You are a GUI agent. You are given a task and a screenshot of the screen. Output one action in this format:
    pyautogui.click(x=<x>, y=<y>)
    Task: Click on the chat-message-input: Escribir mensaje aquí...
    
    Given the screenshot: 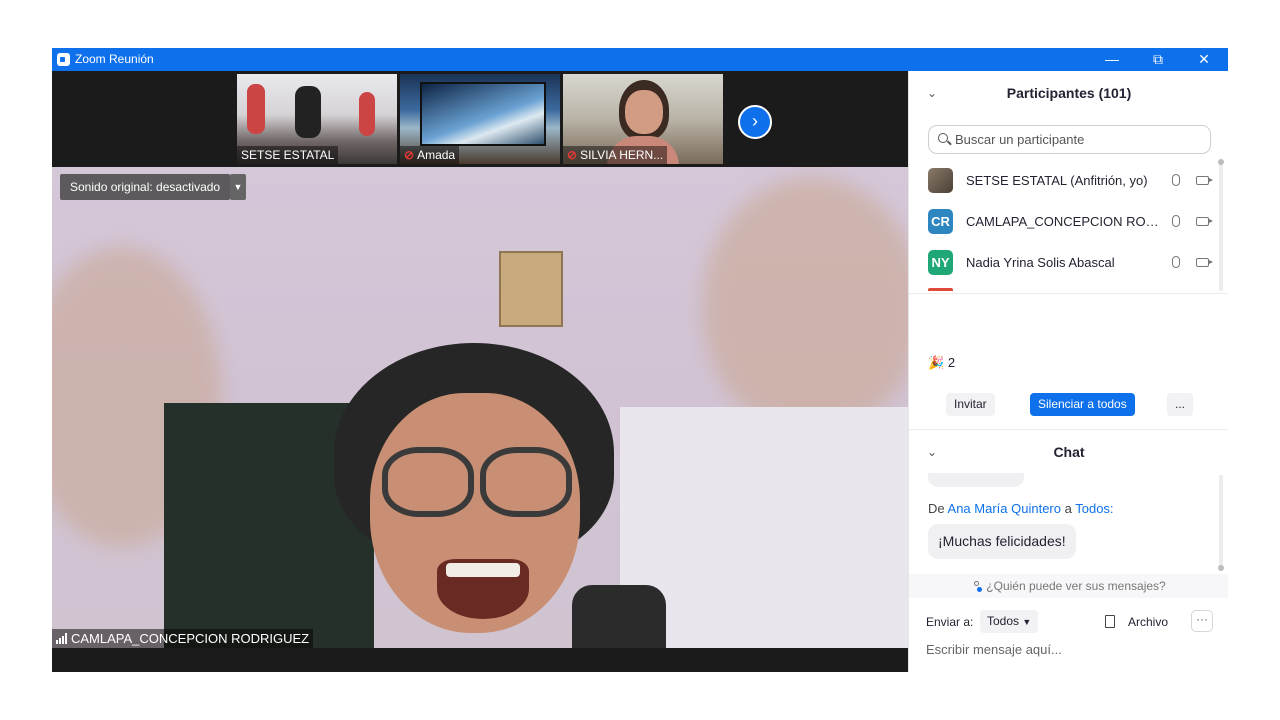 What is the action you would take?
    pyautogui.click(x=994, y=649)
    